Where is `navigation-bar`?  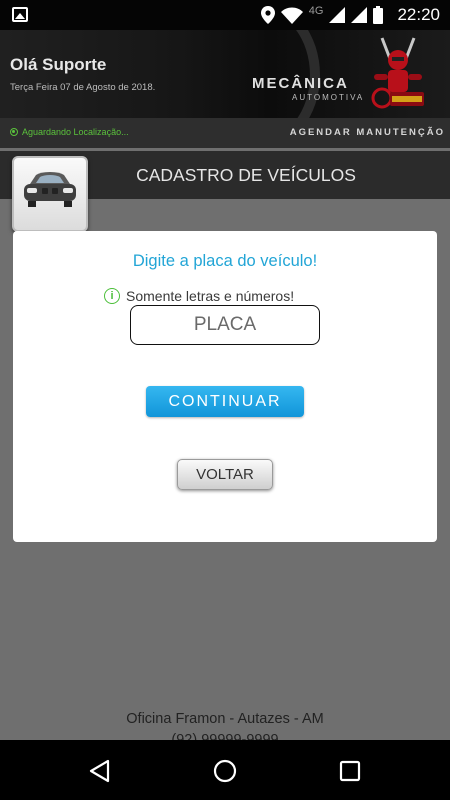 navigation-bar is located at coordinates (225, 770).